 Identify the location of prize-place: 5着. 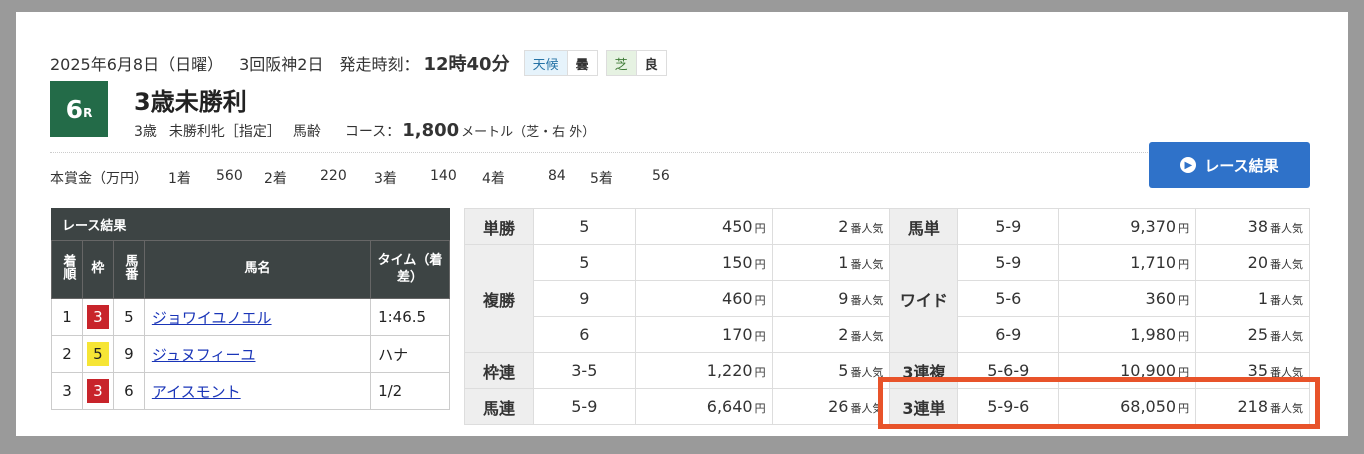
(601, 179).